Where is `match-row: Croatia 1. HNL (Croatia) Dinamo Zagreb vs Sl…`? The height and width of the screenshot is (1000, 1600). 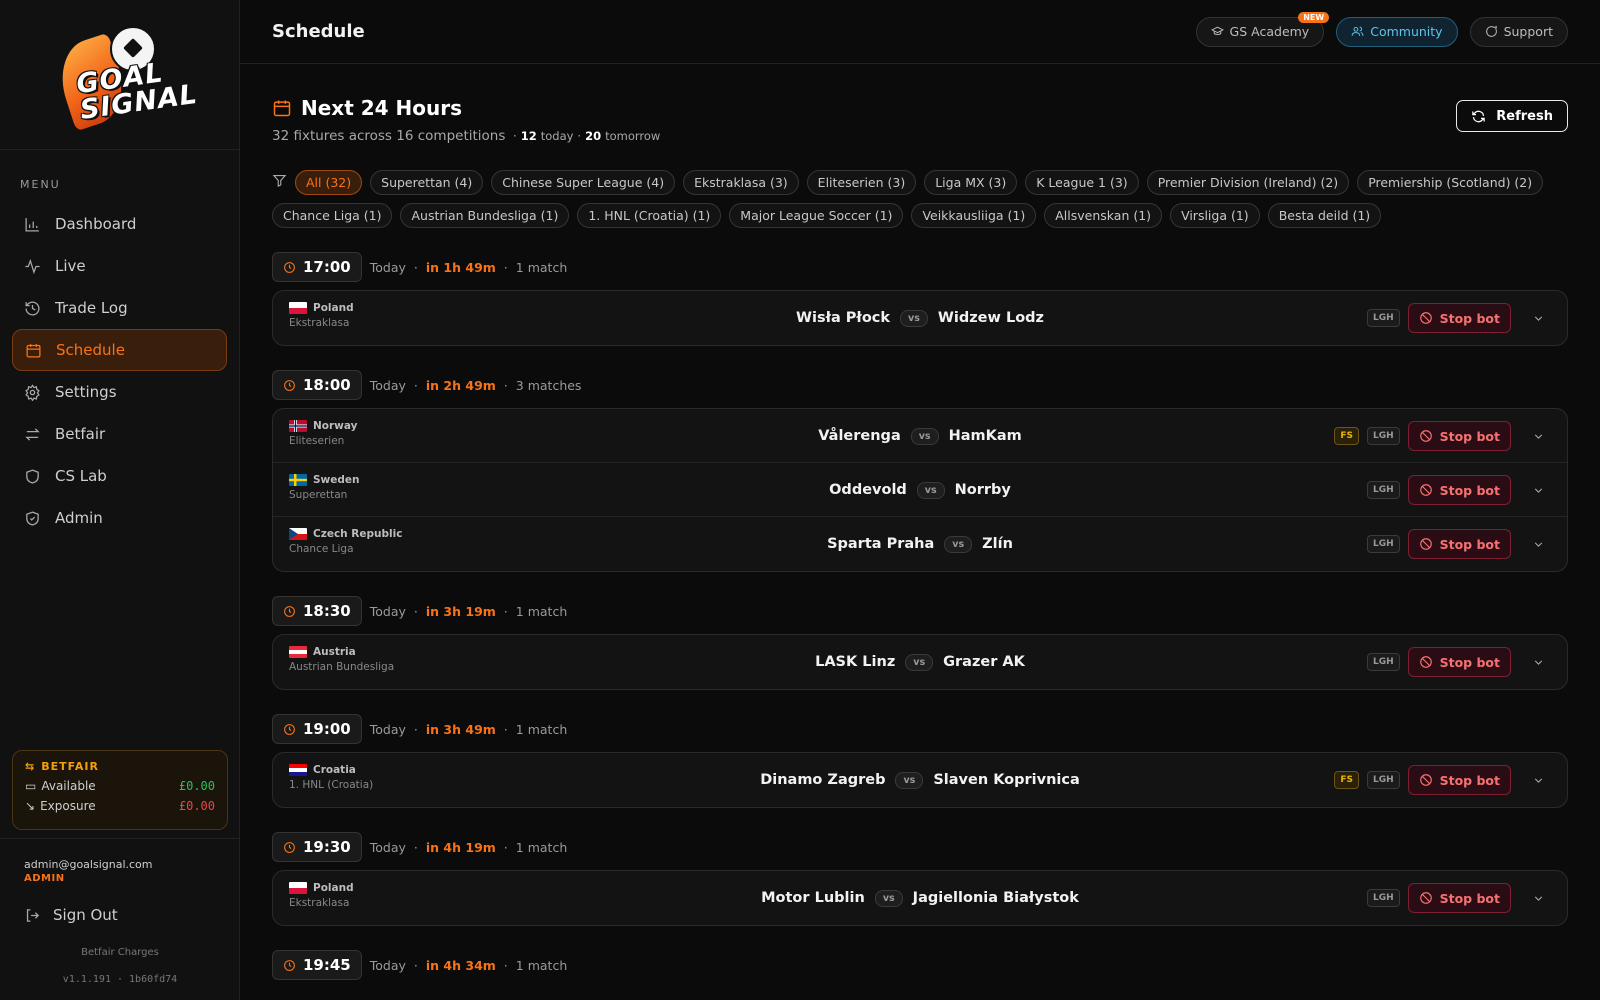
match-row: Croatia 1. HNL (Croatia) Dinamo Zagreb vs Sl… is located at coordinates (920, 780).